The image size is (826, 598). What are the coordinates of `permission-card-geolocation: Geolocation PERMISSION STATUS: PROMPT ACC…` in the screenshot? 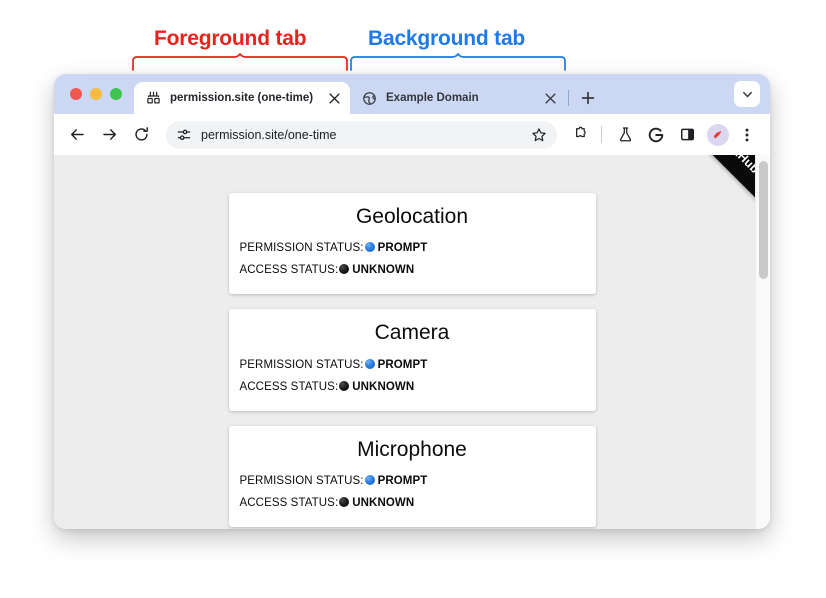 It's located at (412, 244).